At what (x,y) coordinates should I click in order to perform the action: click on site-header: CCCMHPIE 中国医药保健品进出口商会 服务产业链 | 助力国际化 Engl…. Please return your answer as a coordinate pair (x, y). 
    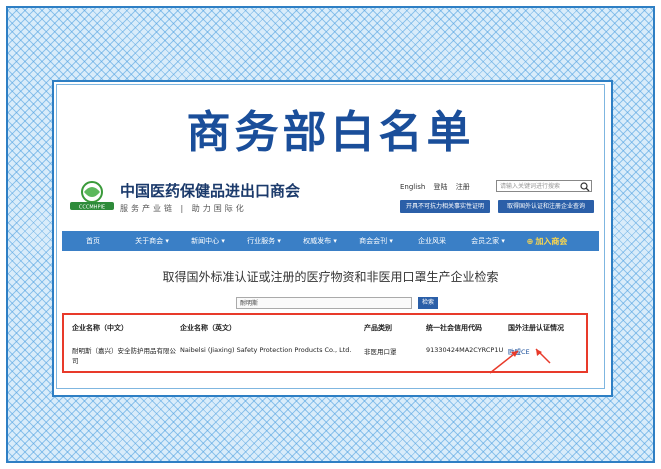
    Looking at the image, I should click on (330, 200).